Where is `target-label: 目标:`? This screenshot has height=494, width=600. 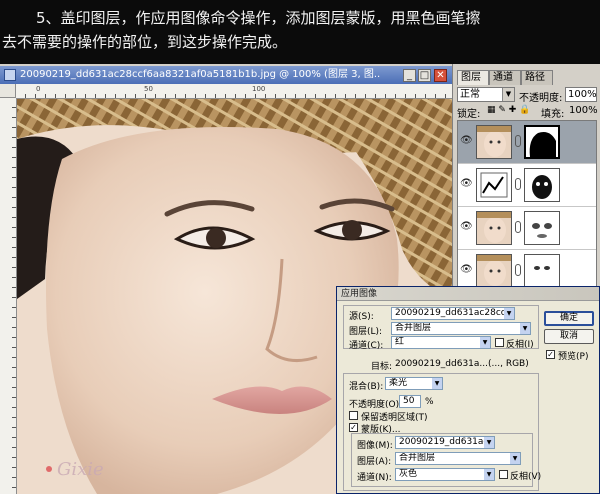 target-label: 目标: is located at coordinates (382, 367).